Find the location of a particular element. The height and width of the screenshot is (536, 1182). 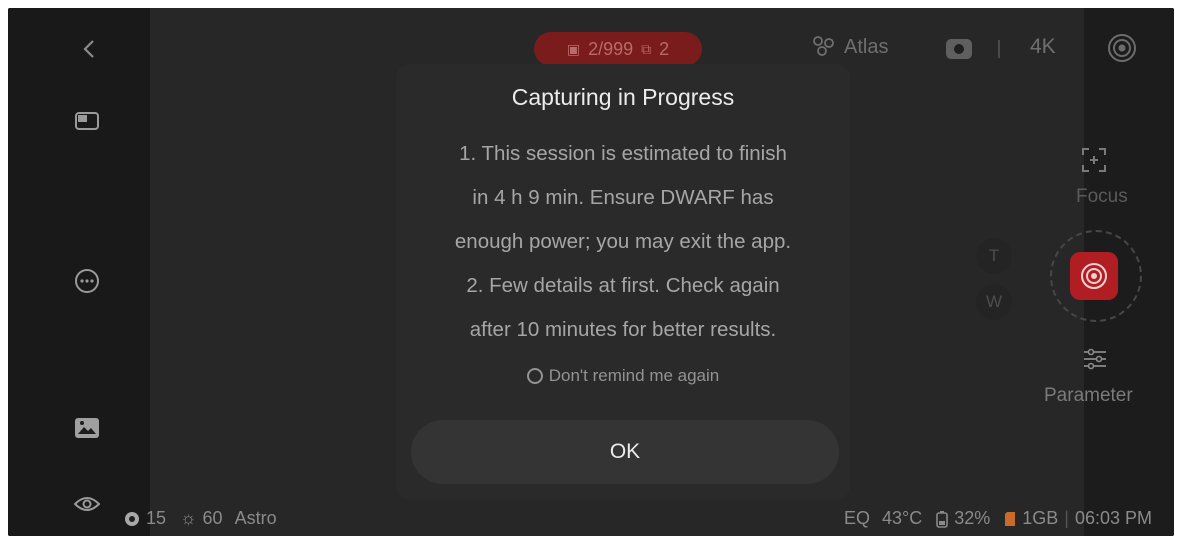

header-divider is located at coordinates (999, 49).